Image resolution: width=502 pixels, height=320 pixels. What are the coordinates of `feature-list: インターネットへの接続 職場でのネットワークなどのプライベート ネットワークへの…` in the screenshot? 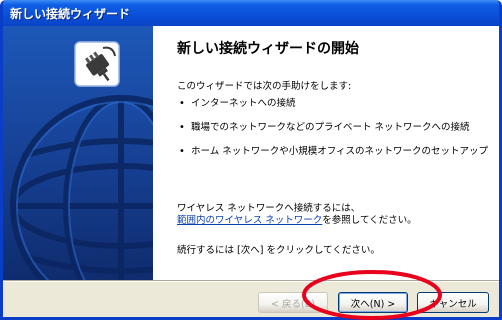 It's located at (337, 134).